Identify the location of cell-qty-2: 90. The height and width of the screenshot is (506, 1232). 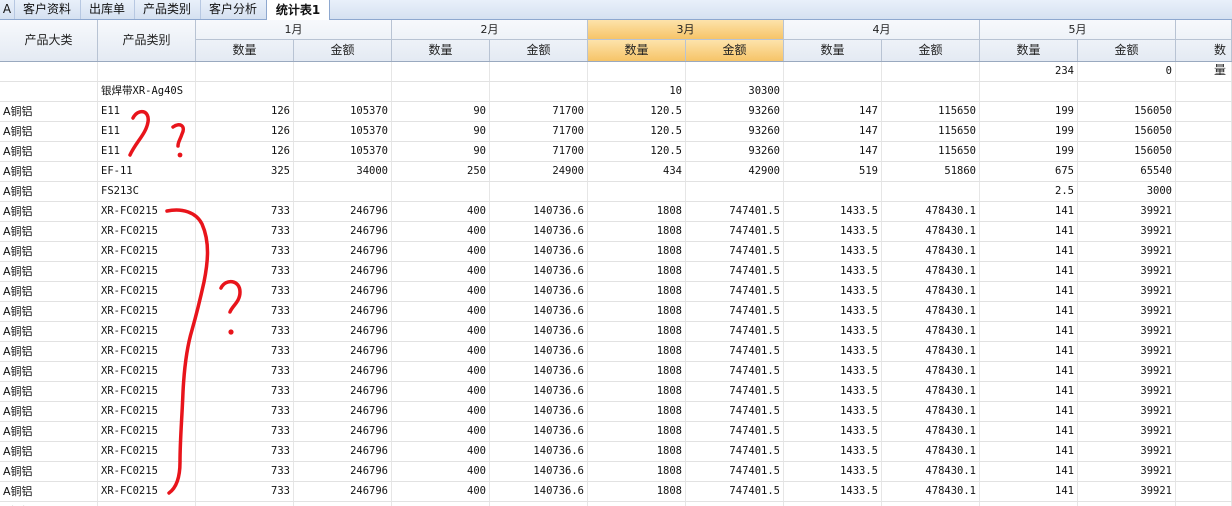
(441, 111).